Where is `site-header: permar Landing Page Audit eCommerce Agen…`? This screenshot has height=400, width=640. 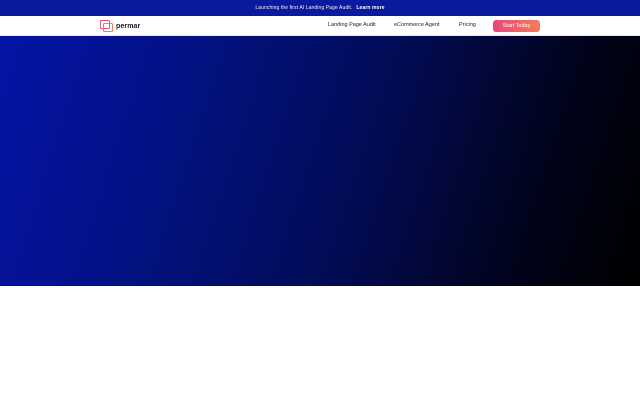 site-header: permar Landing Page Audit eCommerce Agen… is located at coordinates (320, 26).